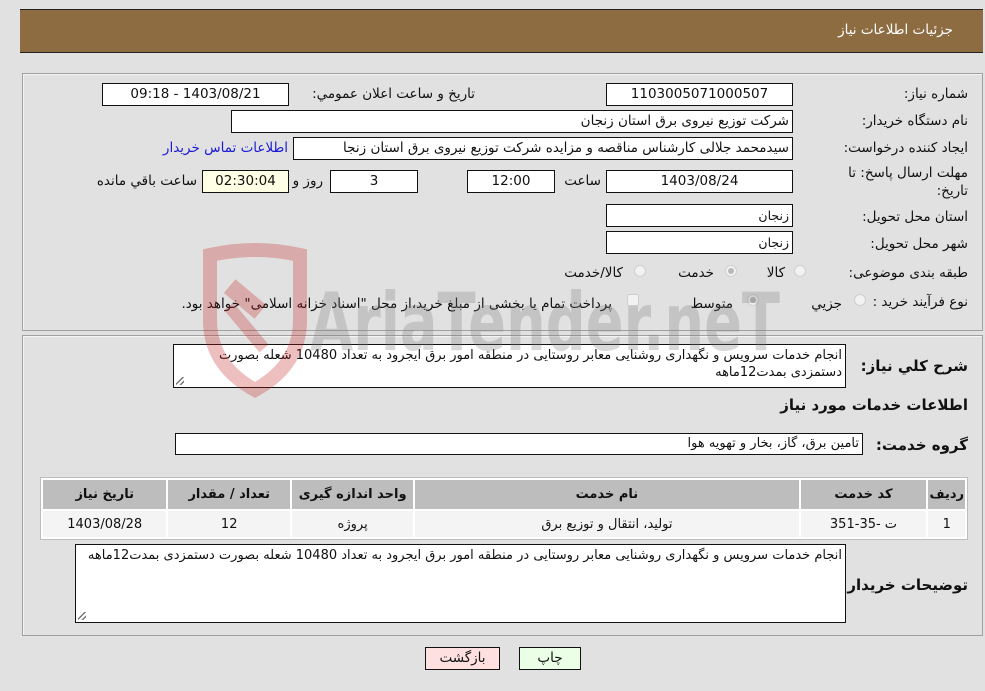 Image resolution: width=985 pixels, height=691 pixels. Describe the element at coordinates (908, 273) in the screenshot. I see `category-label: طبقه بندی موضوعی:` at that location.